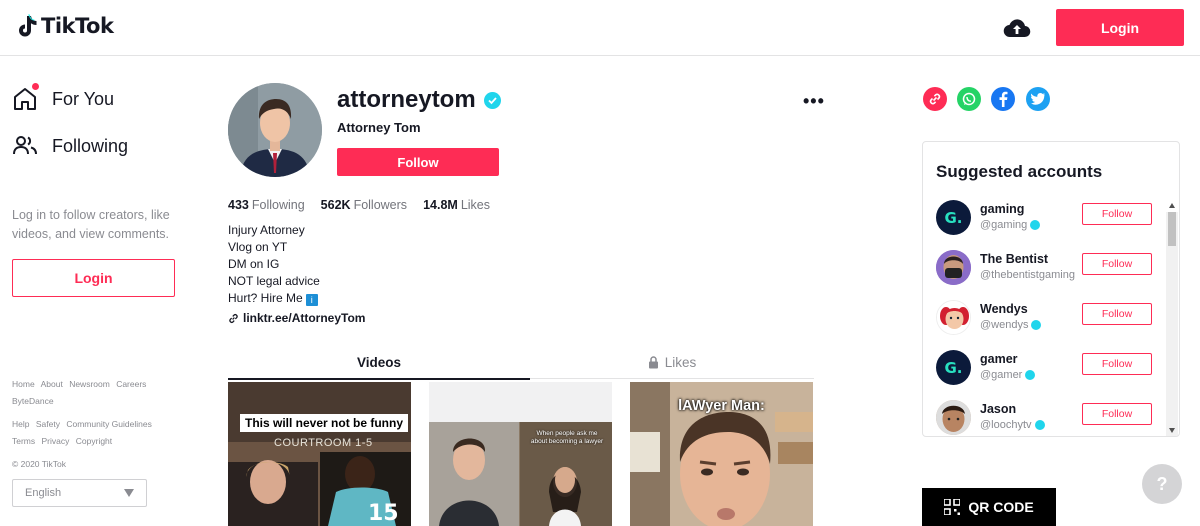  Describe the element at coordinates (89, 384) in the screenshot. I see `footer-link: Newsroom` at that location.